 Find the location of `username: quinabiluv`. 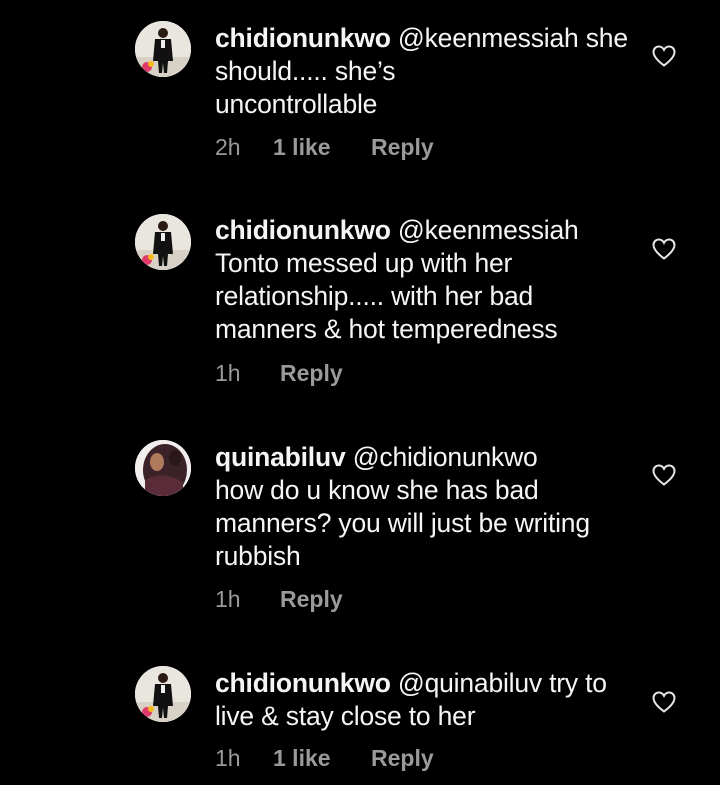

username: quinabiluv is located at coordinates (280, 457).